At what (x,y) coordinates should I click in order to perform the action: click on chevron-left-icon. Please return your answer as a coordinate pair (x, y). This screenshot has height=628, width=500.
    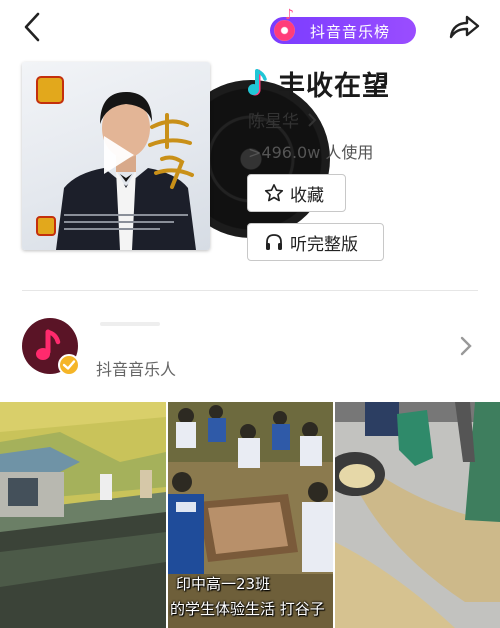
    Looking at the image, I should click on (32, 27).